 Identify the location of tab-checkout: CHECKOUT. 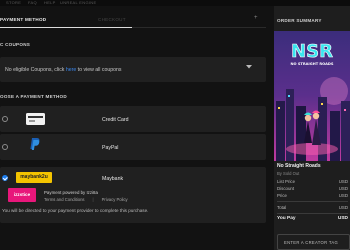
(112, 19).